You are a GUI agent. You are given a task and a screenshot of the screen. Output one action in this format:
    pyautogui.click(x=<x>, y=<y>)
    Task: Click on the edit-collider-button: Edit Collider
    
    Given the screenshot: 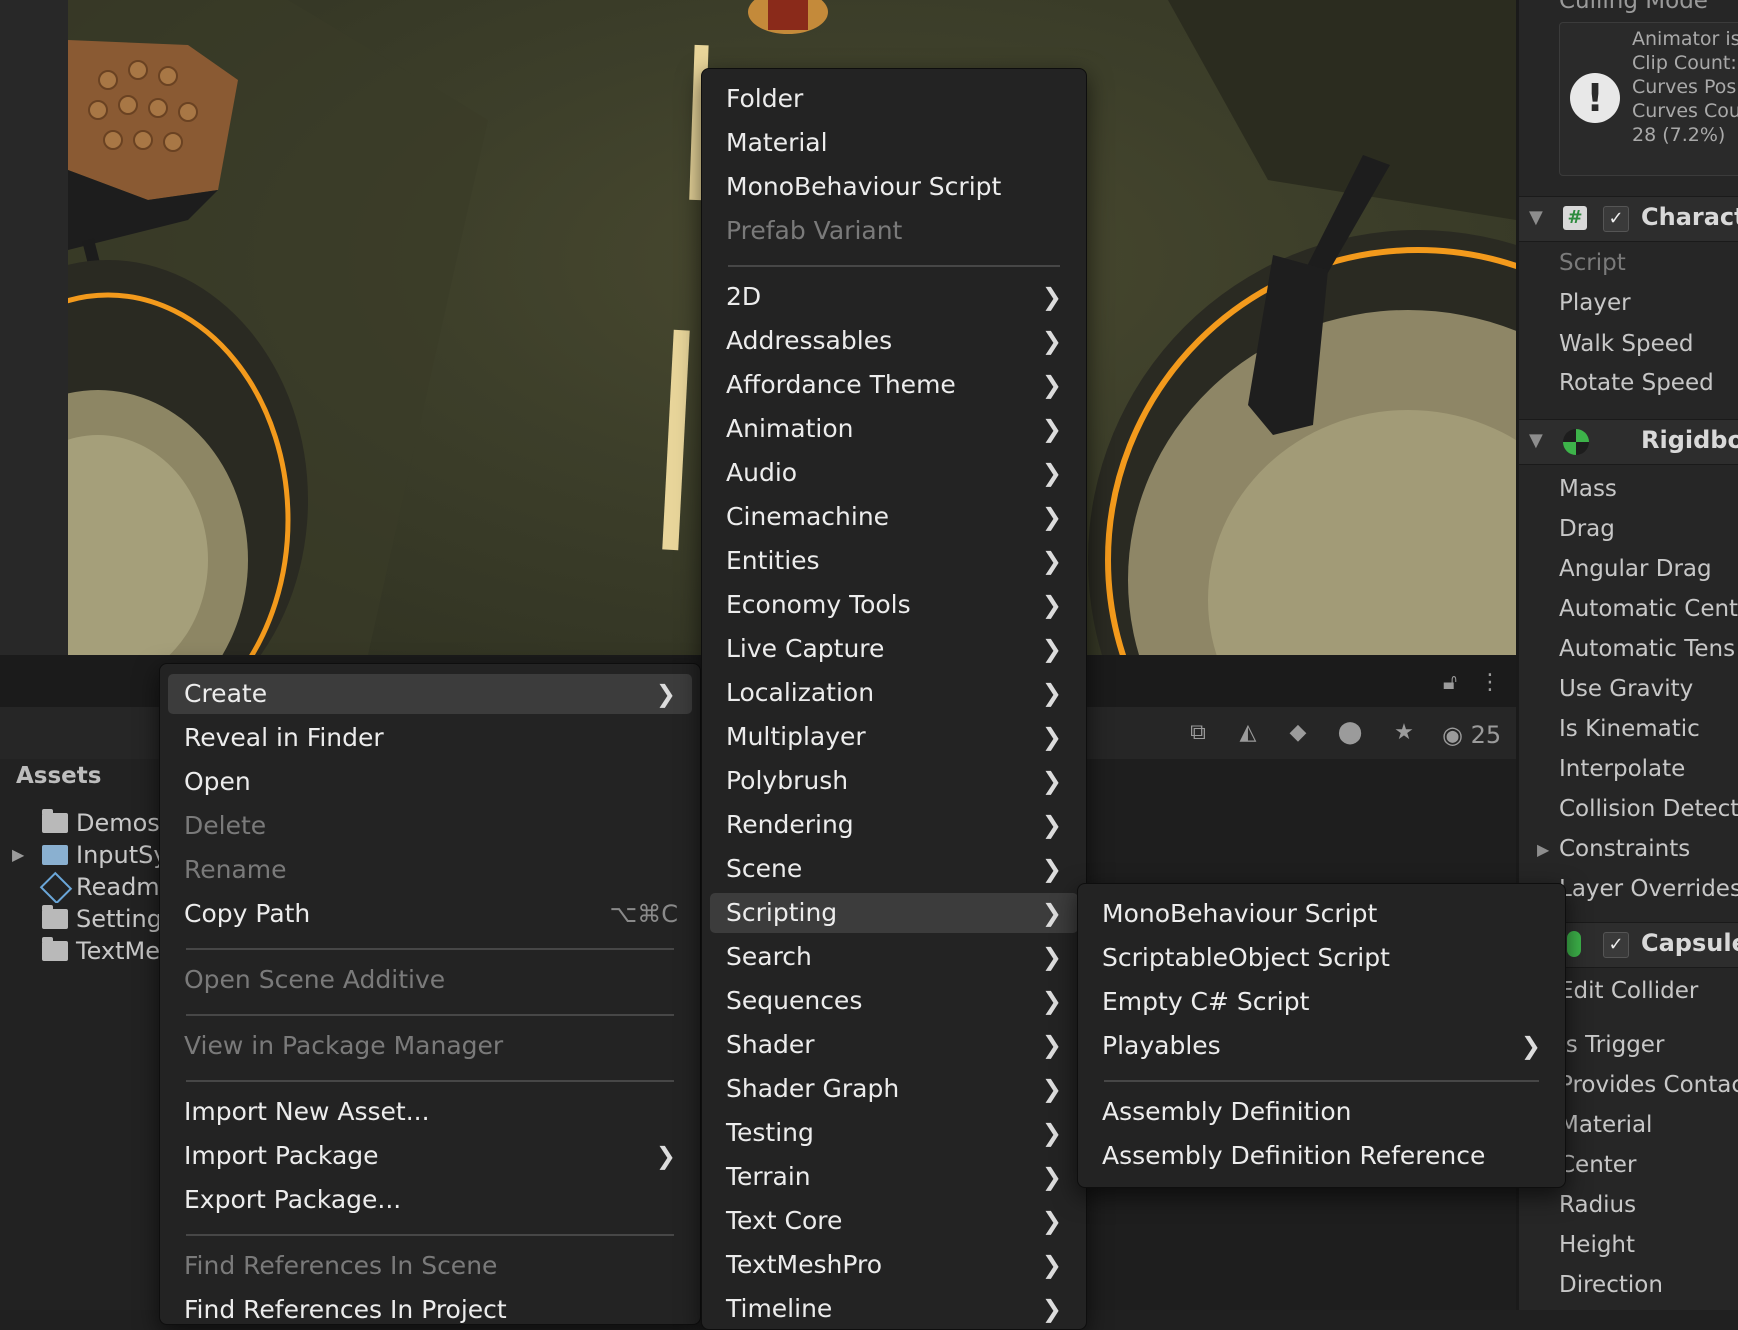 What is the action you would take?
    pyautogui.click(x=1628, y=991)
    